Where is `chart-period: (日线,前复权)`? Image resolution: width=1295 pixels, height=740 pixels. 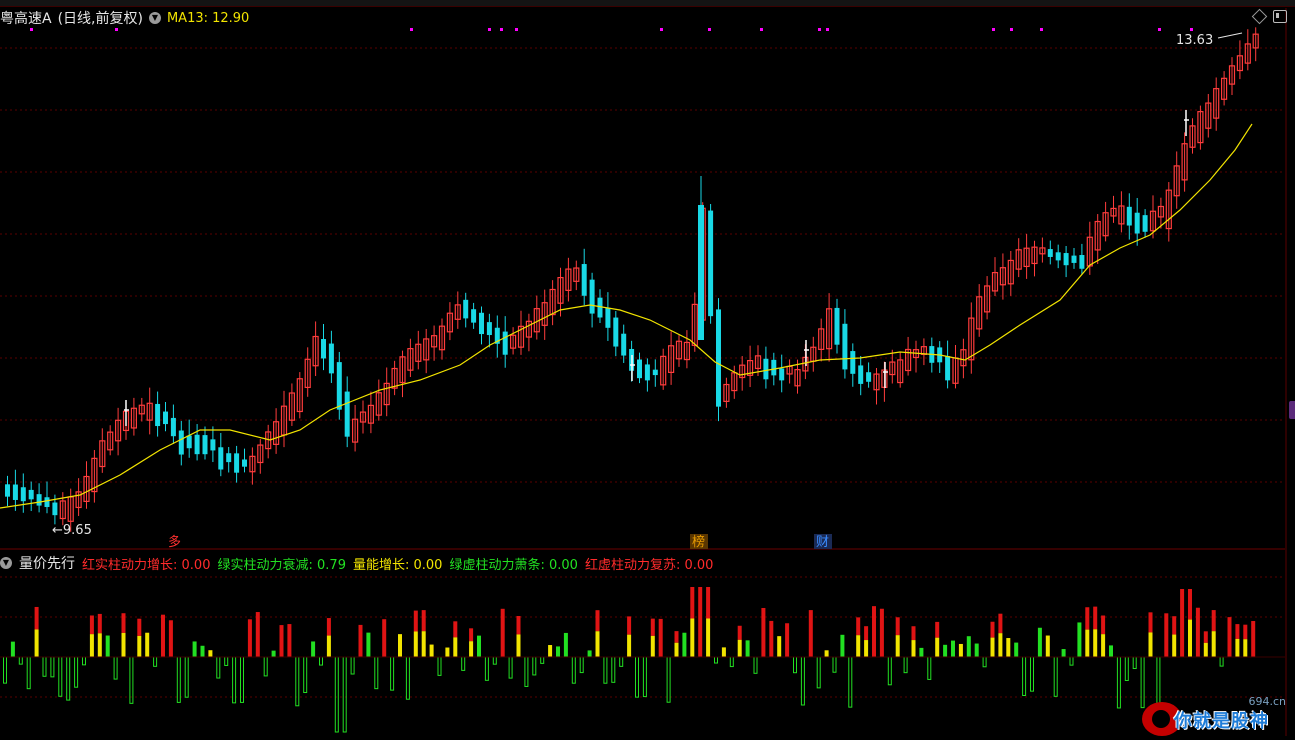 chart-period: (日线,前复权) is located at coordinates (100, 19).